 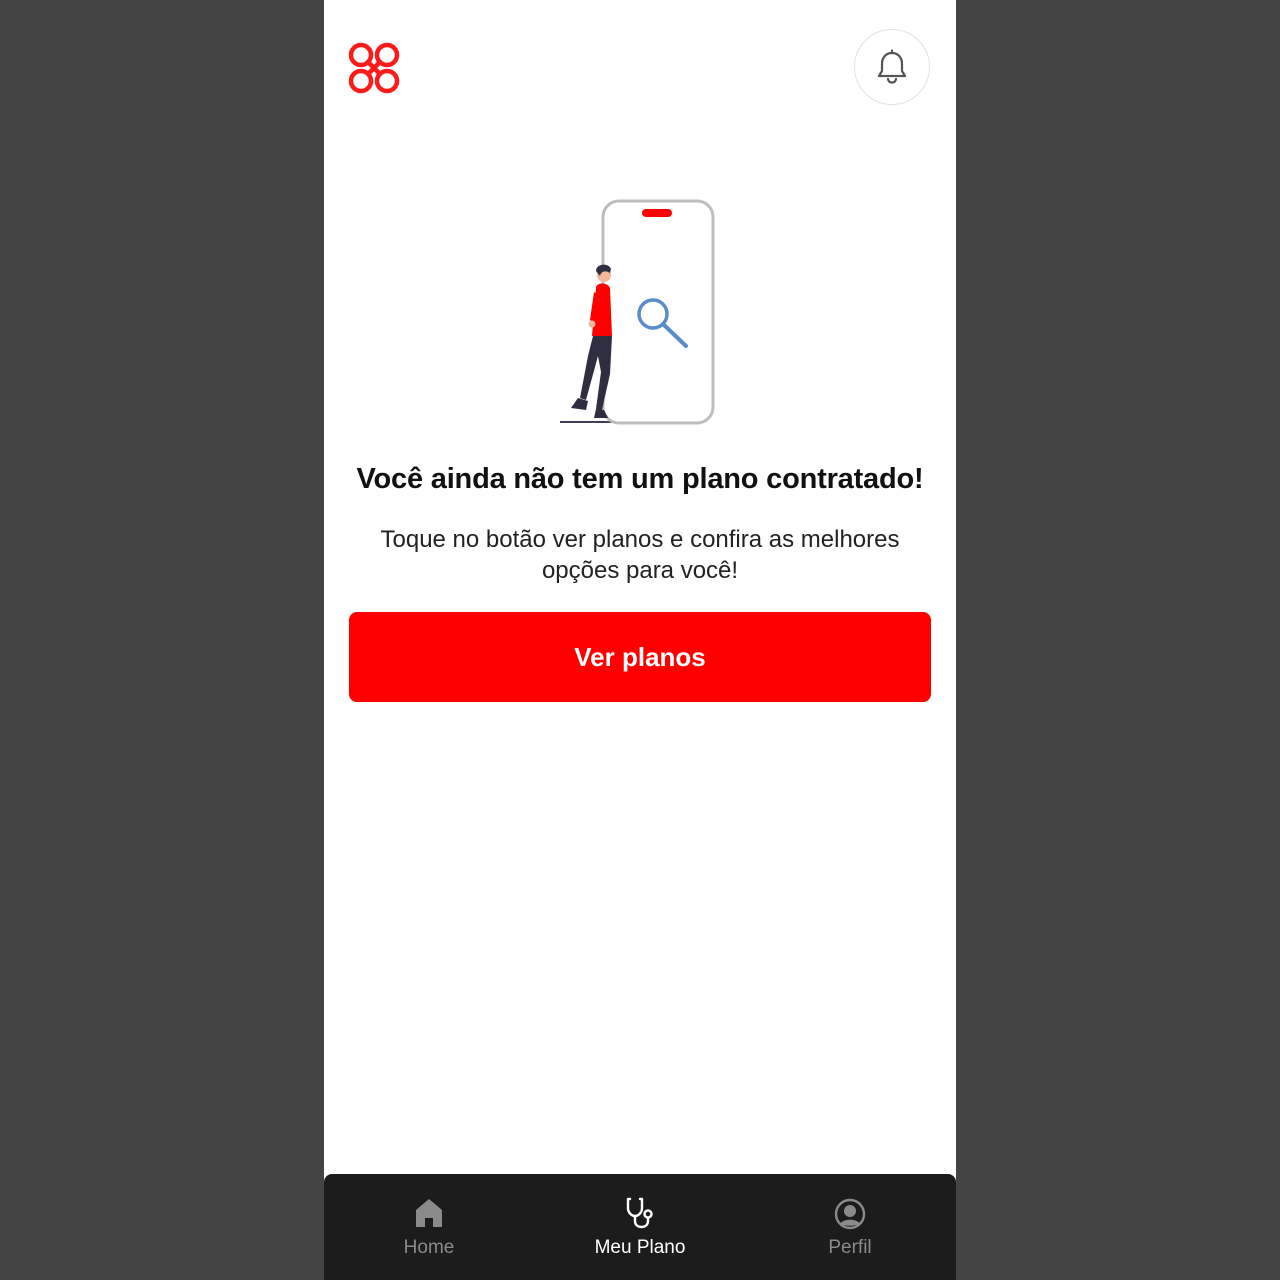 I want to click on infinity-cross-logo-icon, so click(x=374, y=68).